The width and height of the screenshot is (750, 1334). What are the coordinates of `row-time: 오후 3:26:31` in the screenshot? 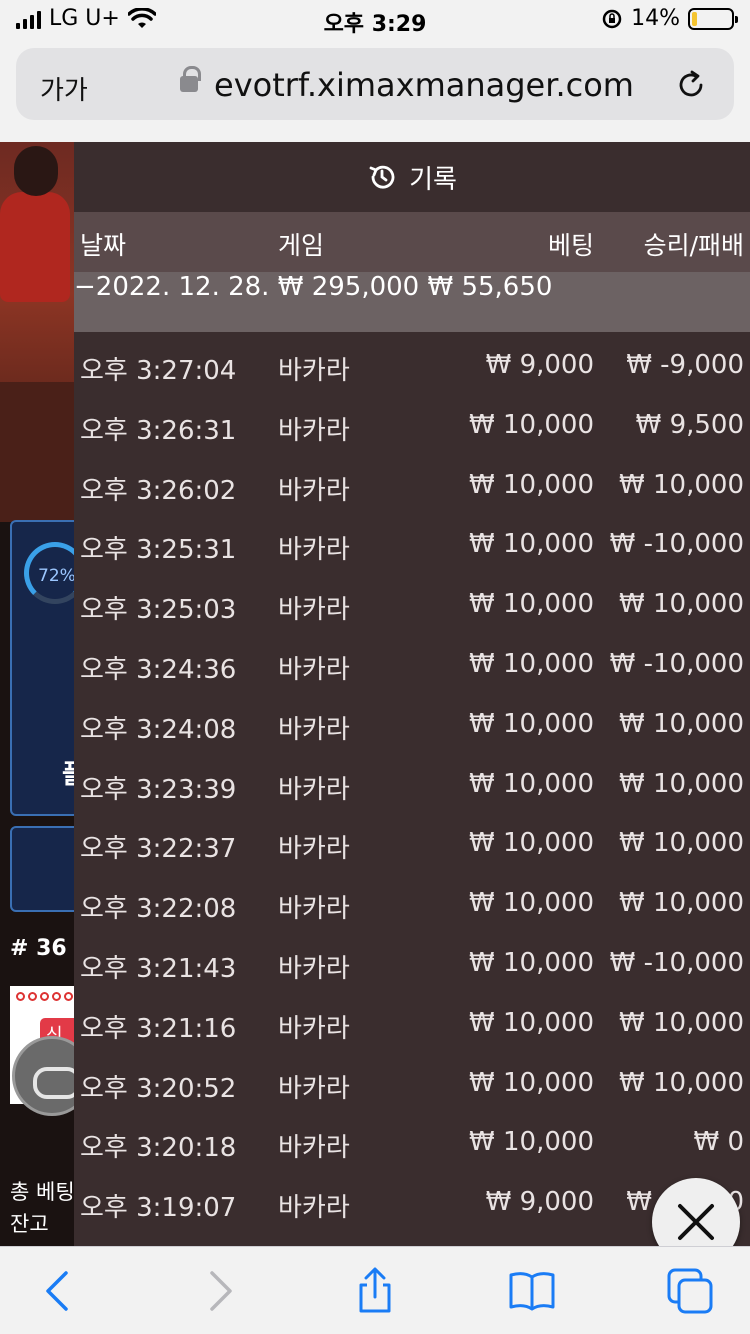 It's located at (158, 430).